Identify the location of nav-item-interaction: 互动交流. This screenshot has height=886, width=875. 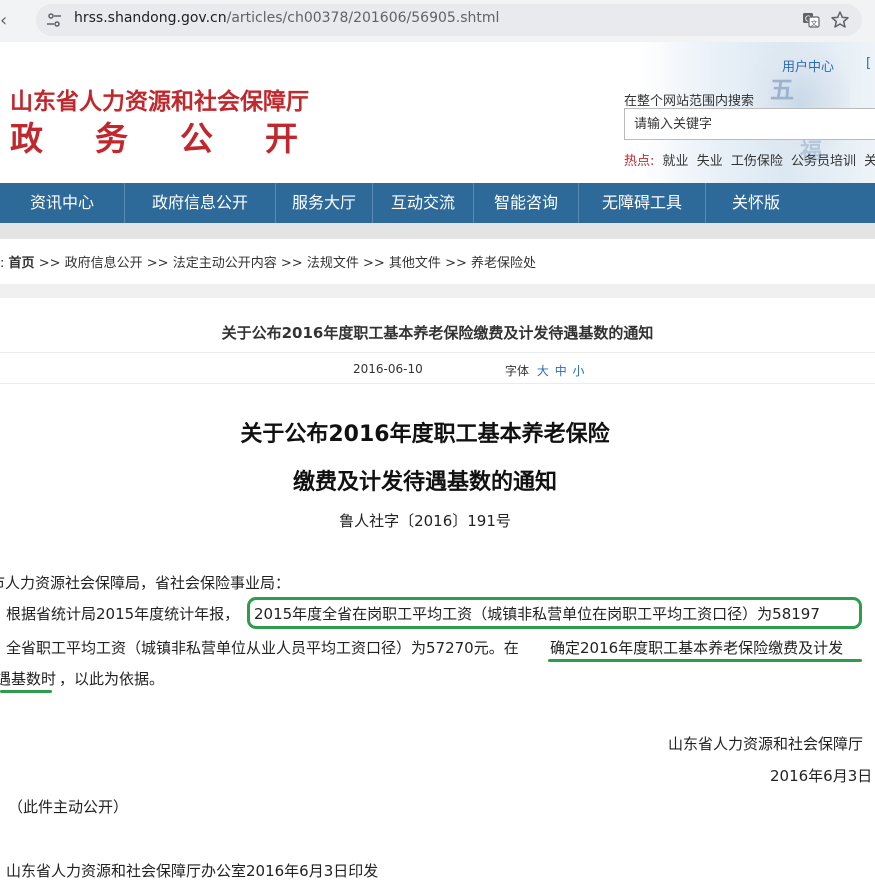
(423, 203).